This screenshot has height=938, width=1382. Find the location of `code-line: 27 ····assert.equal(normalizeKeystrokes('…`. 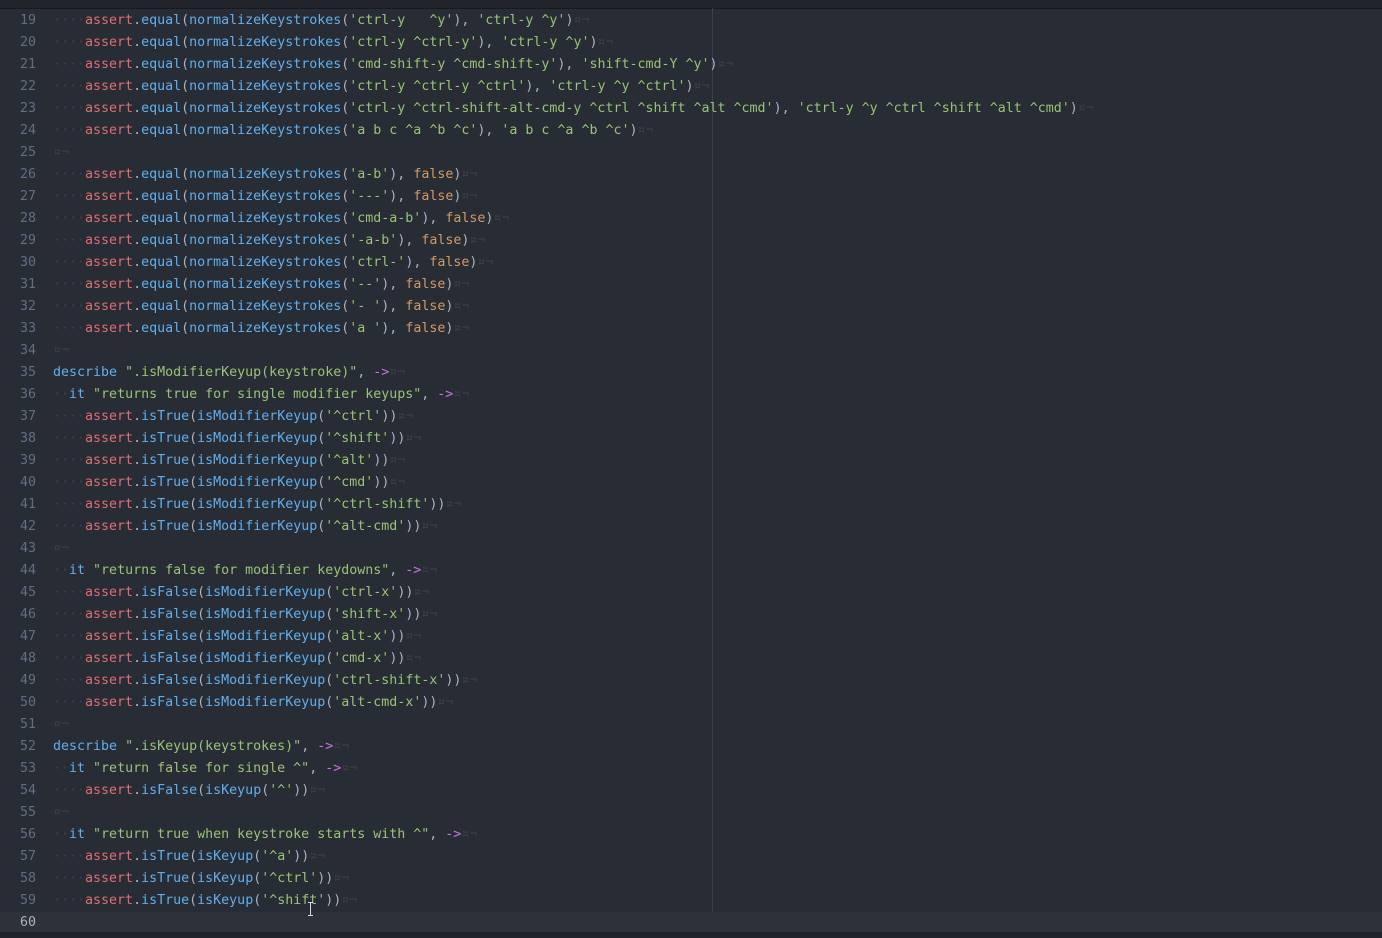

code-line: 27 ····assert.equal(normalizeKeystrokes('… is located at coordinates (691, 197).